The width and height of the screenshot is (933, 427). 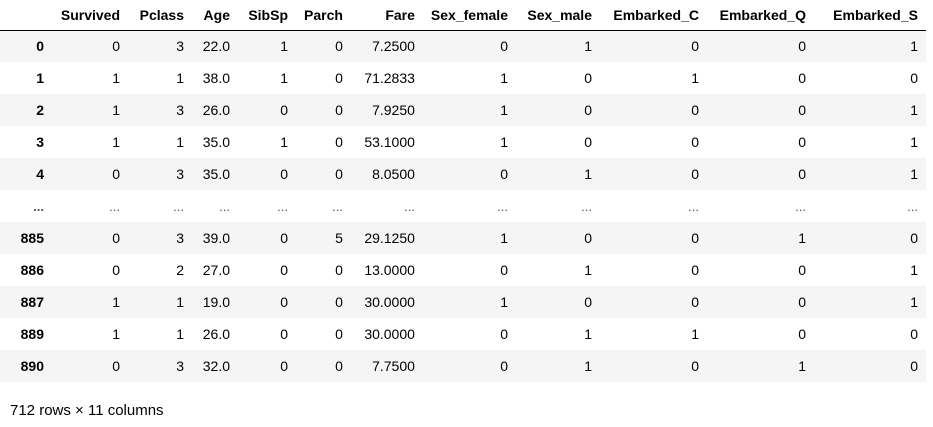 What do you see at coordinates (32, 334) in the screenshot?
I see `row-index: 889` at bounding box center [32, 334].